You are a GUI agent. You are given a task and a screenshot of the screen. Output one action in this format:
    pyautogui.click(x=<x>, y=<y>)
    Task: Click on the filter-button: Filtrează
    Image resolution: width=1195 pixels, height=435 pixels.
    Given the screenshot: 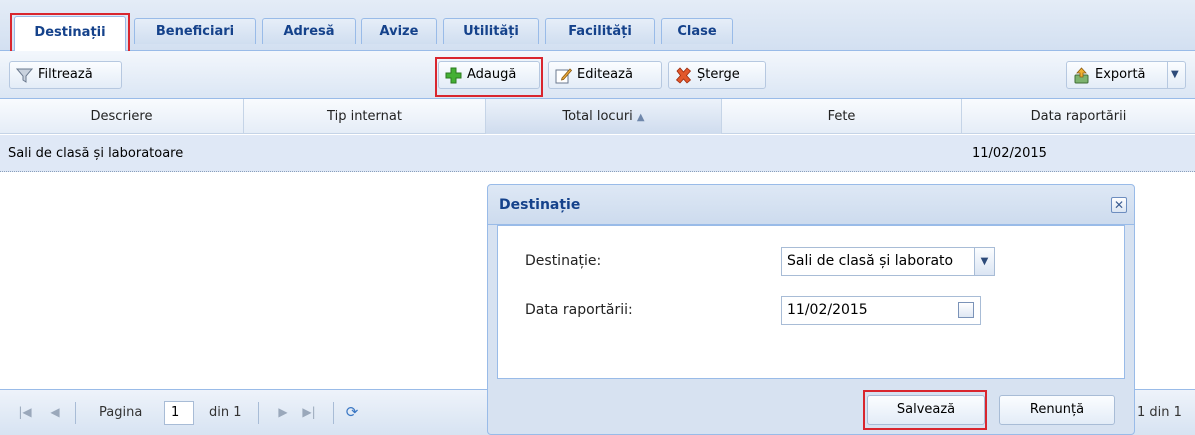 What is the action you would take?
    pyautogui.click(x=65, y=75)
    